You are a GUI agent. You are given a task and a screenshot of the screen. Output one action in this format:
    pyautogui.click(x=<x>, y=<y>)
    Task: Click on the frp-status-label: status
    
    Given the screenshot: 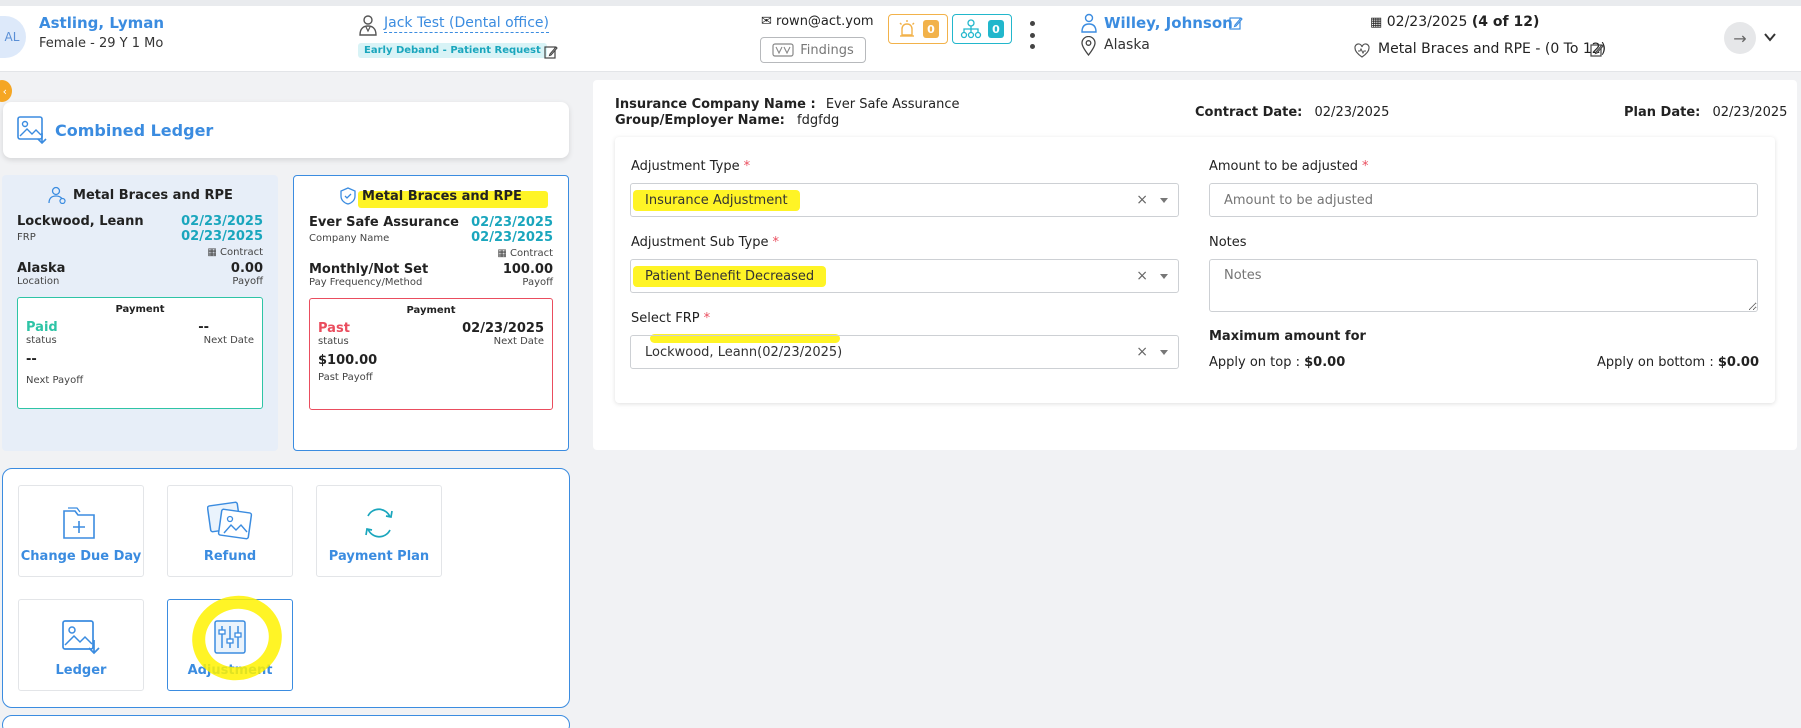 What is the action you would take?
    pyautogui.click(x=41, y=340)
    